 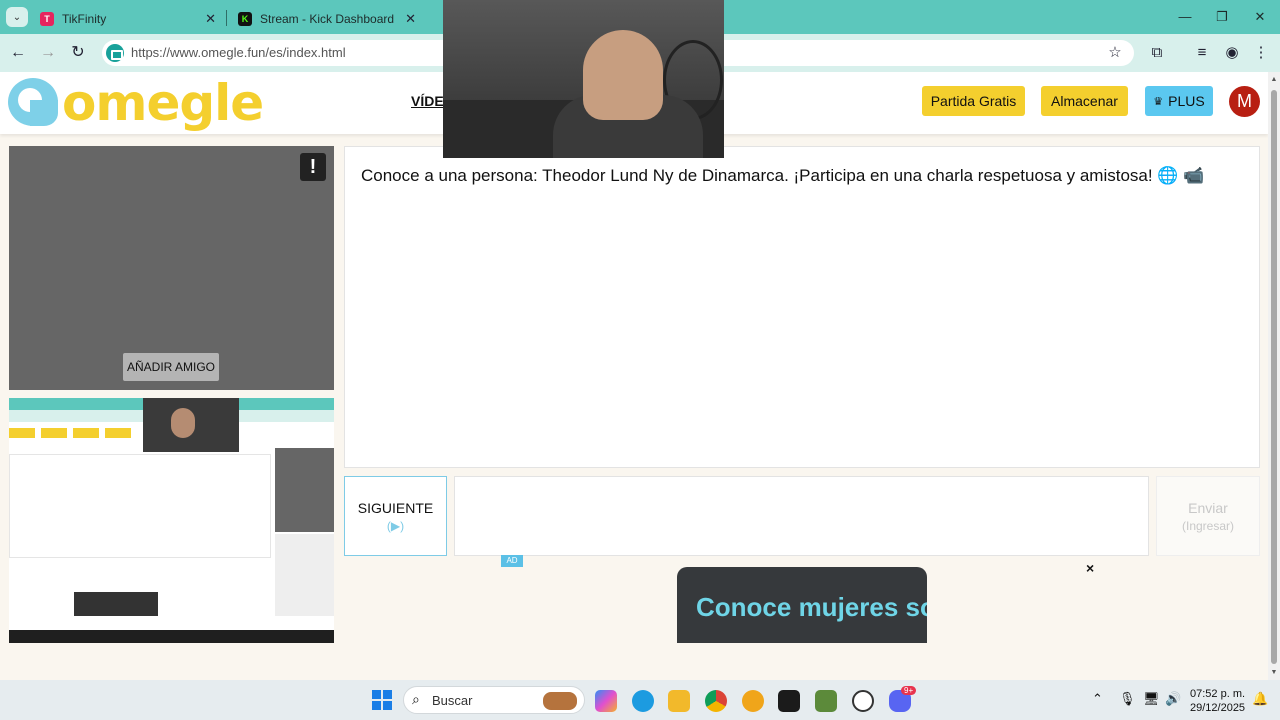 What do you see at coordinates (78, 53) in the screenshot?
I see `reload-icon: ↻` at bounding box center [78, 53].